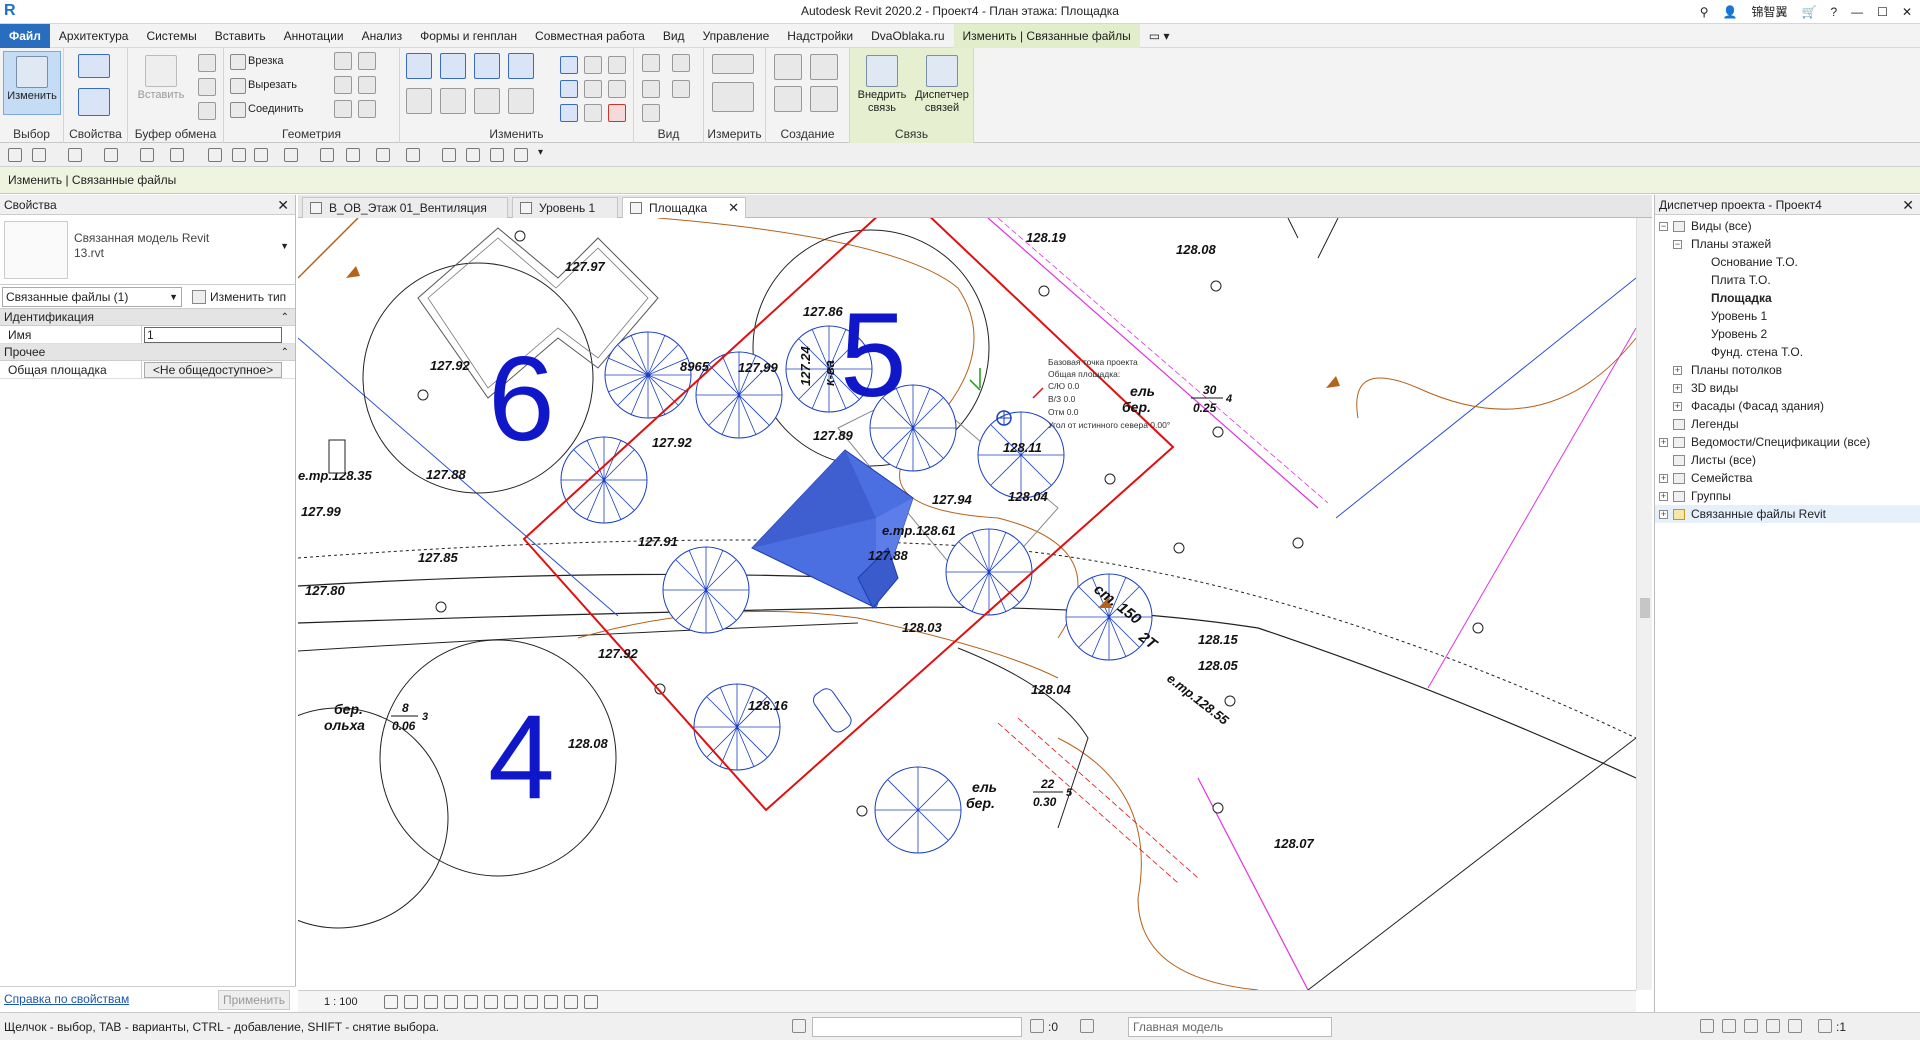  What do you see at coordinates (1787, 262) in the screenshot?
I see `tree-item-foundation-to: Основание Т.О.` at bounding box center [1787, 262].